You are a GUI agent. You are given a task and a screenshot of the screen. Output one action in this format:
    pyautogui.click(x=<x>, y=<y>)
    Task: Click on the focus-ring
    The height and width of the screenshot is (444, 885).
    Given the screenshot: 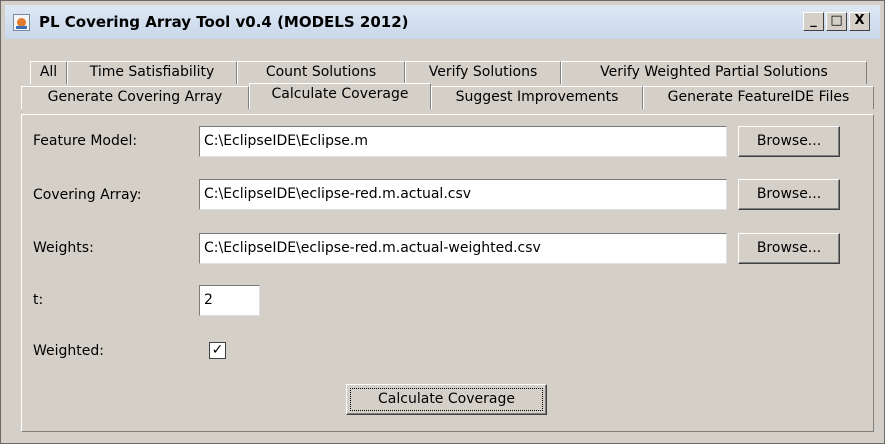 What is the action you would take?
    pyautogui.click(x=446, y=399)
    